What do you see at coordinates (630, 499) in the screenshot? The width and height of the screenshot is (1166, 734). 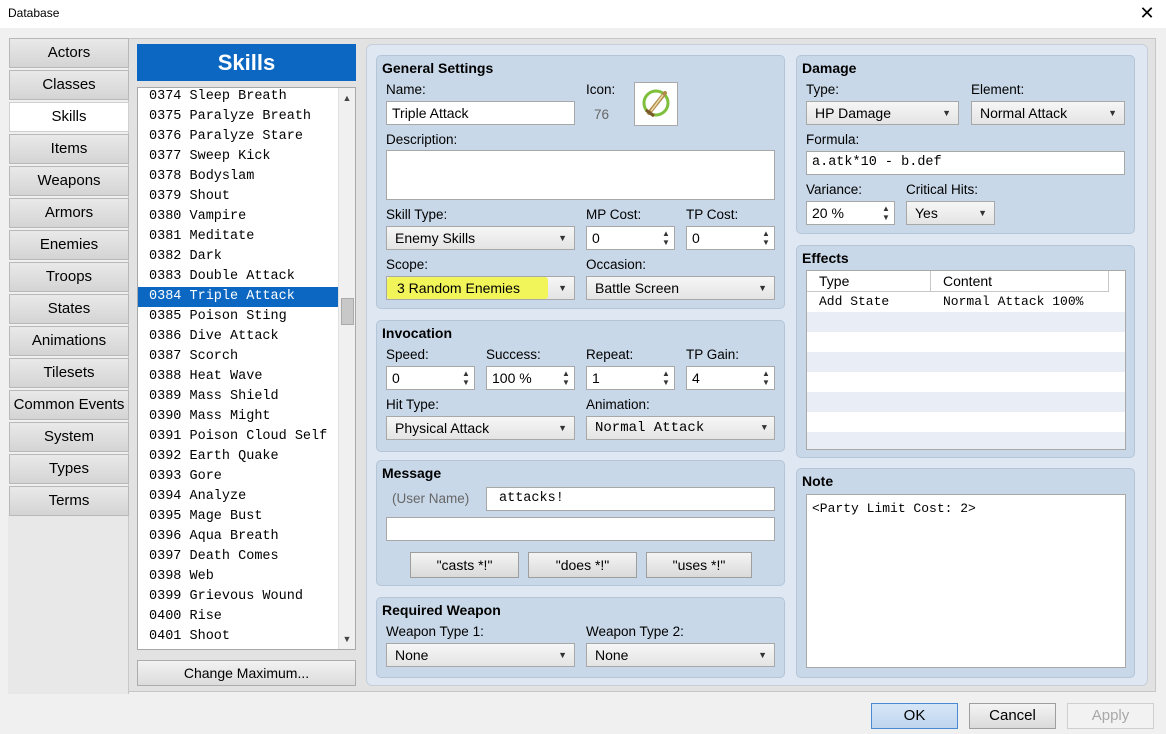 I see `message-line1-field: attacks!` at bounding box center [630, 499].